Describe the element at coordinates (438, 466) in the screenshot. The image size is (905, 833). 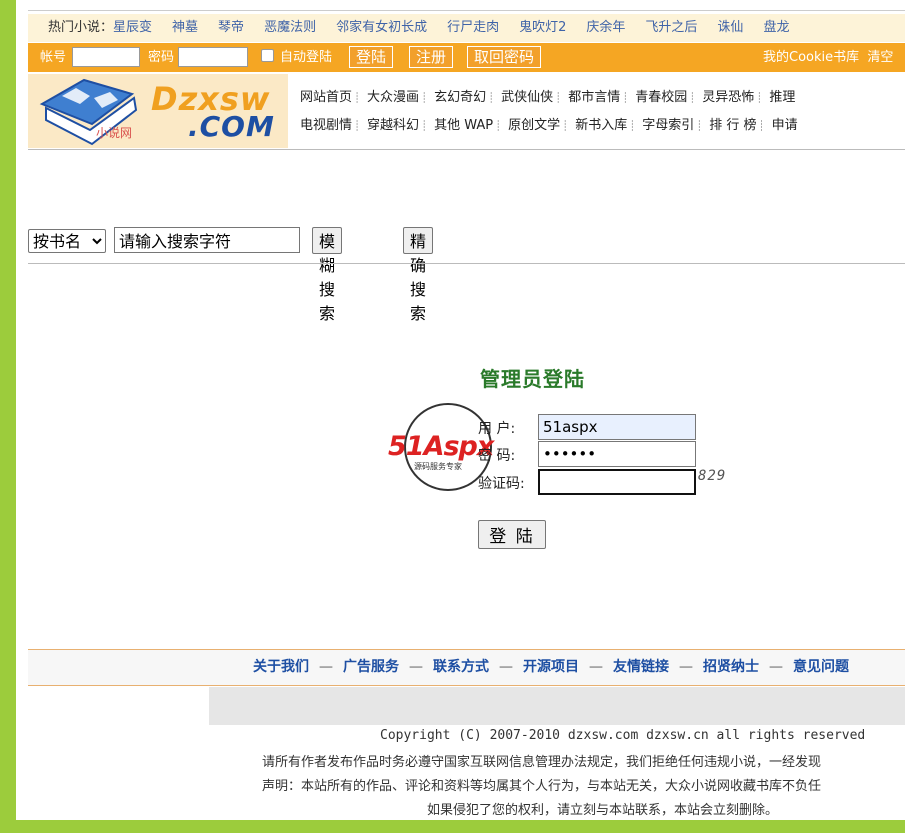
I see `watermark-tagline: 源码服务专家` at that location.